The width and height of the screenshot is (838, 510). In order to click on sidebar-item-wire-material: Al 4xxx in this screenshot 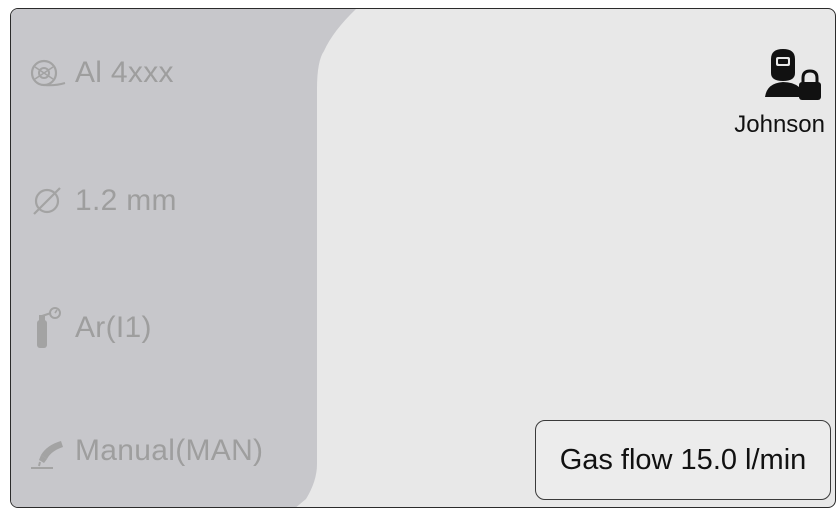, I will do `click(99, 73)`.